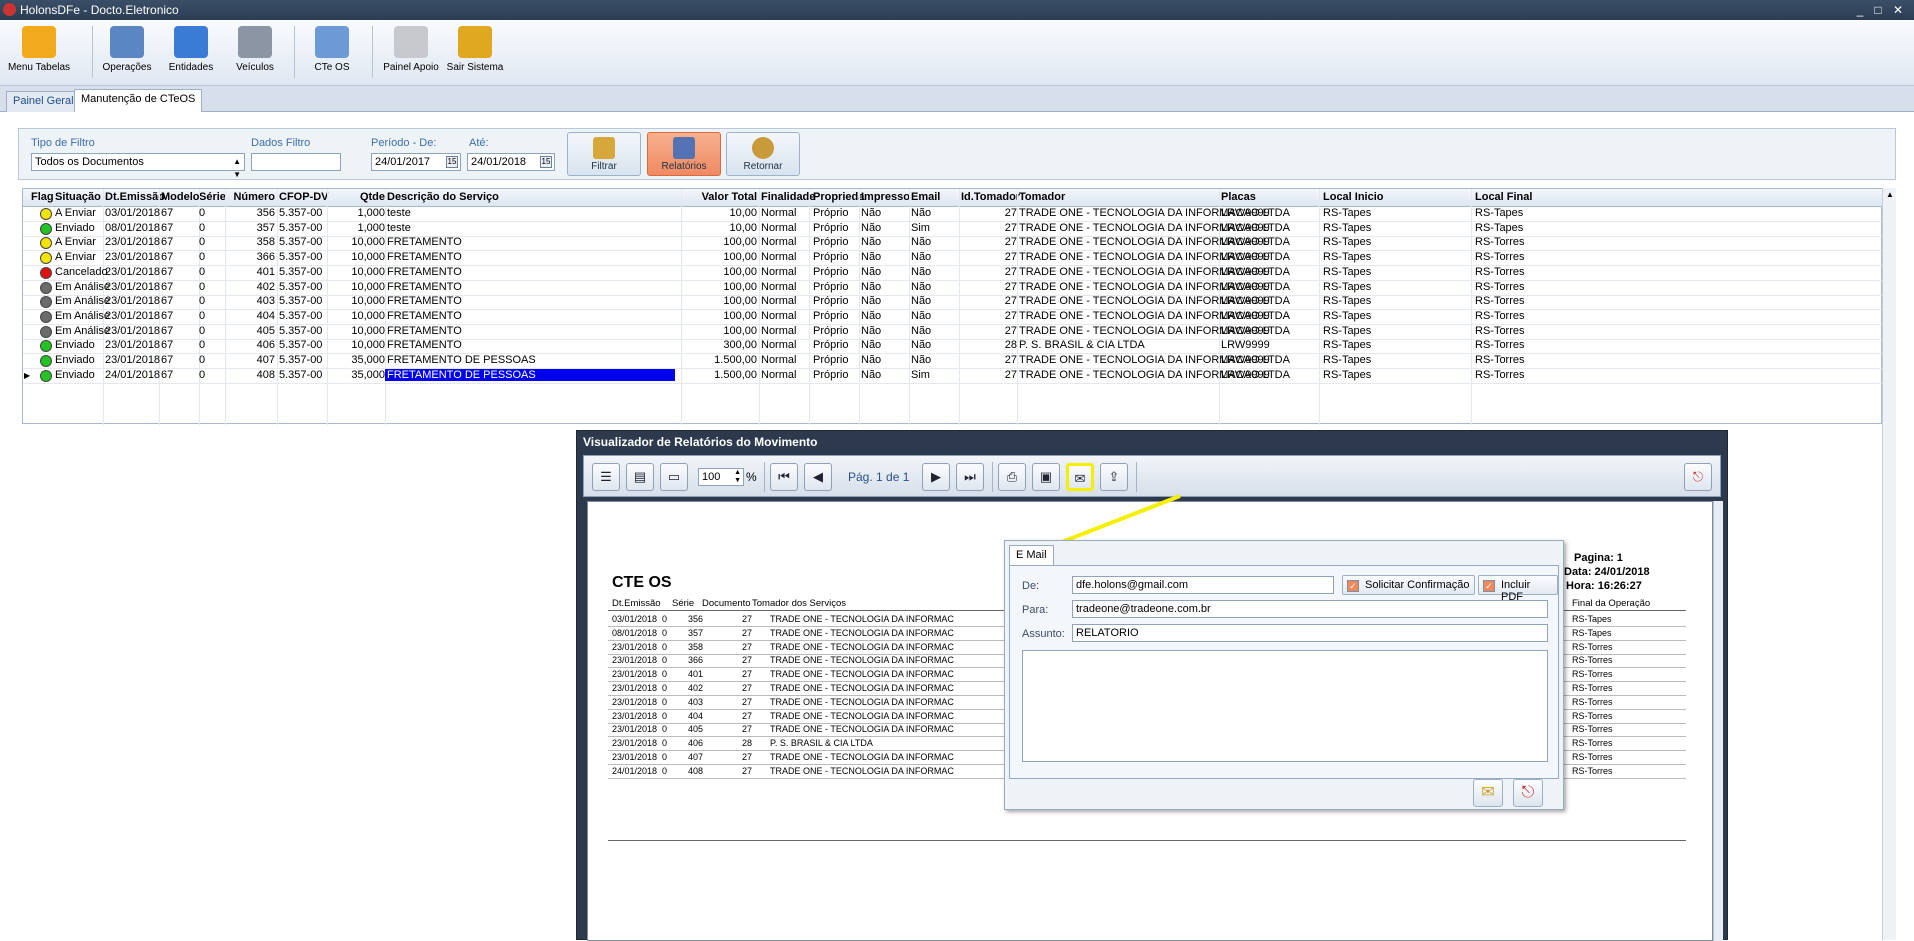  Describe the element at coordinates (990, 197) in the screenshot. I see `column-header: Id.Tomador` at that location.